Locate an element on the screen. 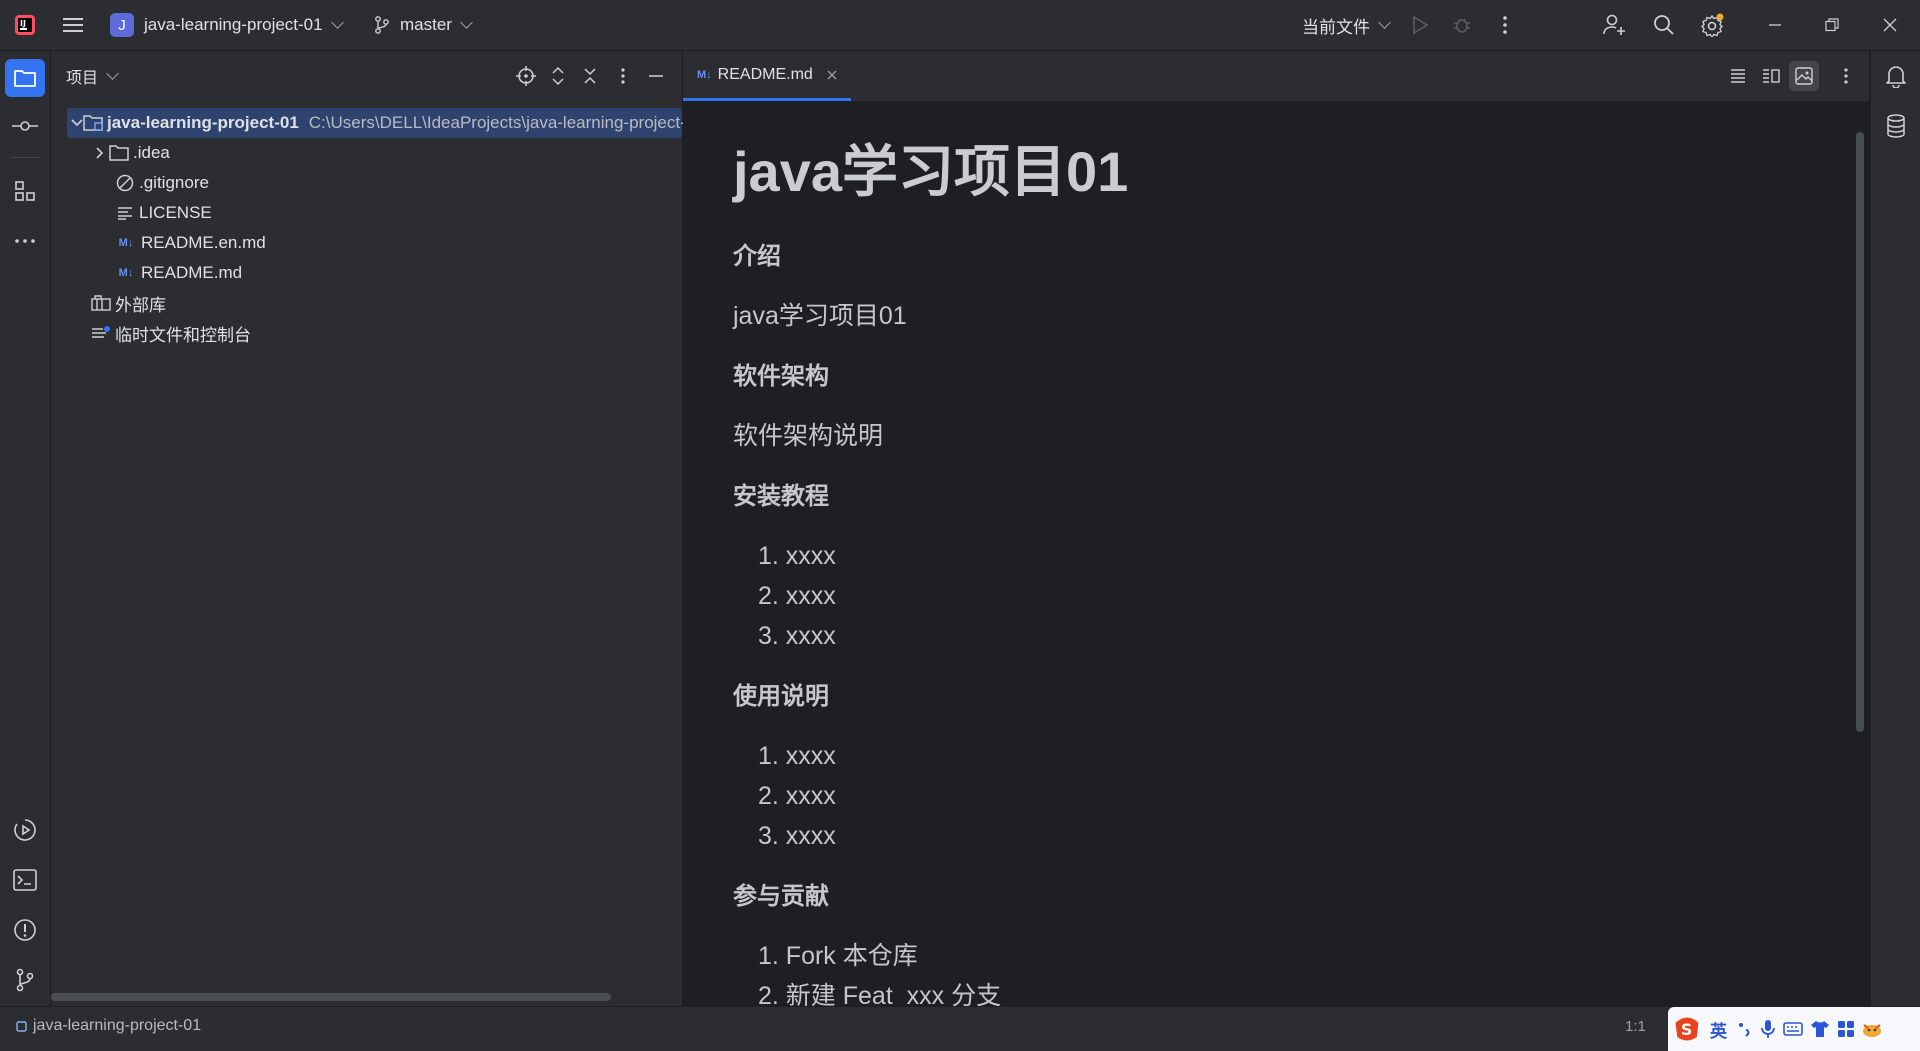 Image resolution: width=1920 pixels, height=1051 pixels. editor-options-button is located at coordinates (1846, 76).